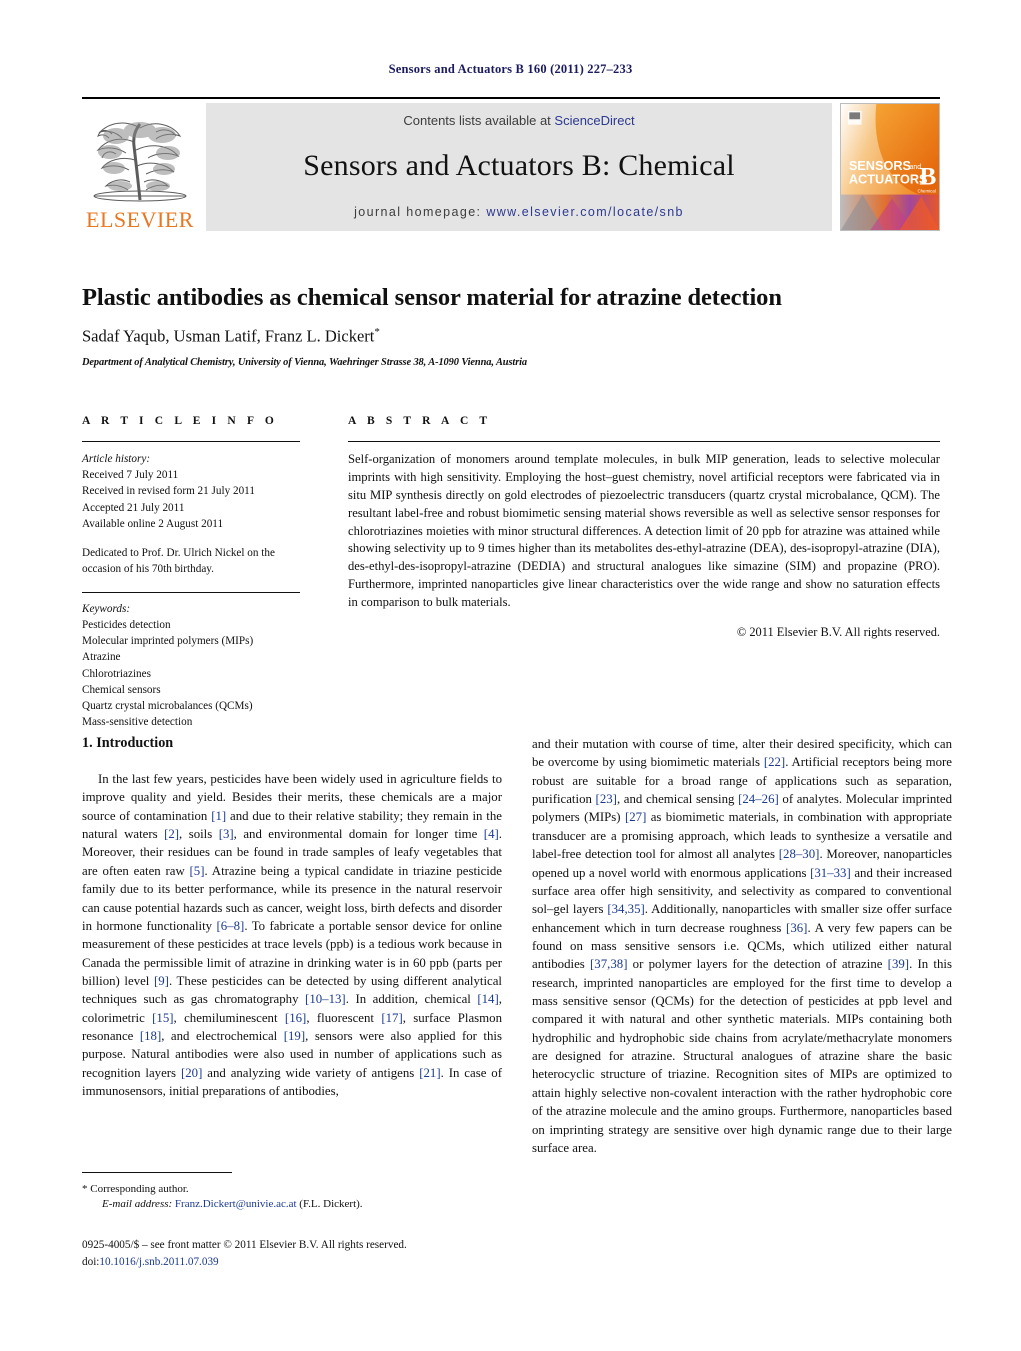 Image resolution: width=1021 pixels, height=1351 pixels. What do you see at coordinates (377, 332) in the screenshot?
I see `corresponding-author-marker: *` at bounding box center [377, 332].